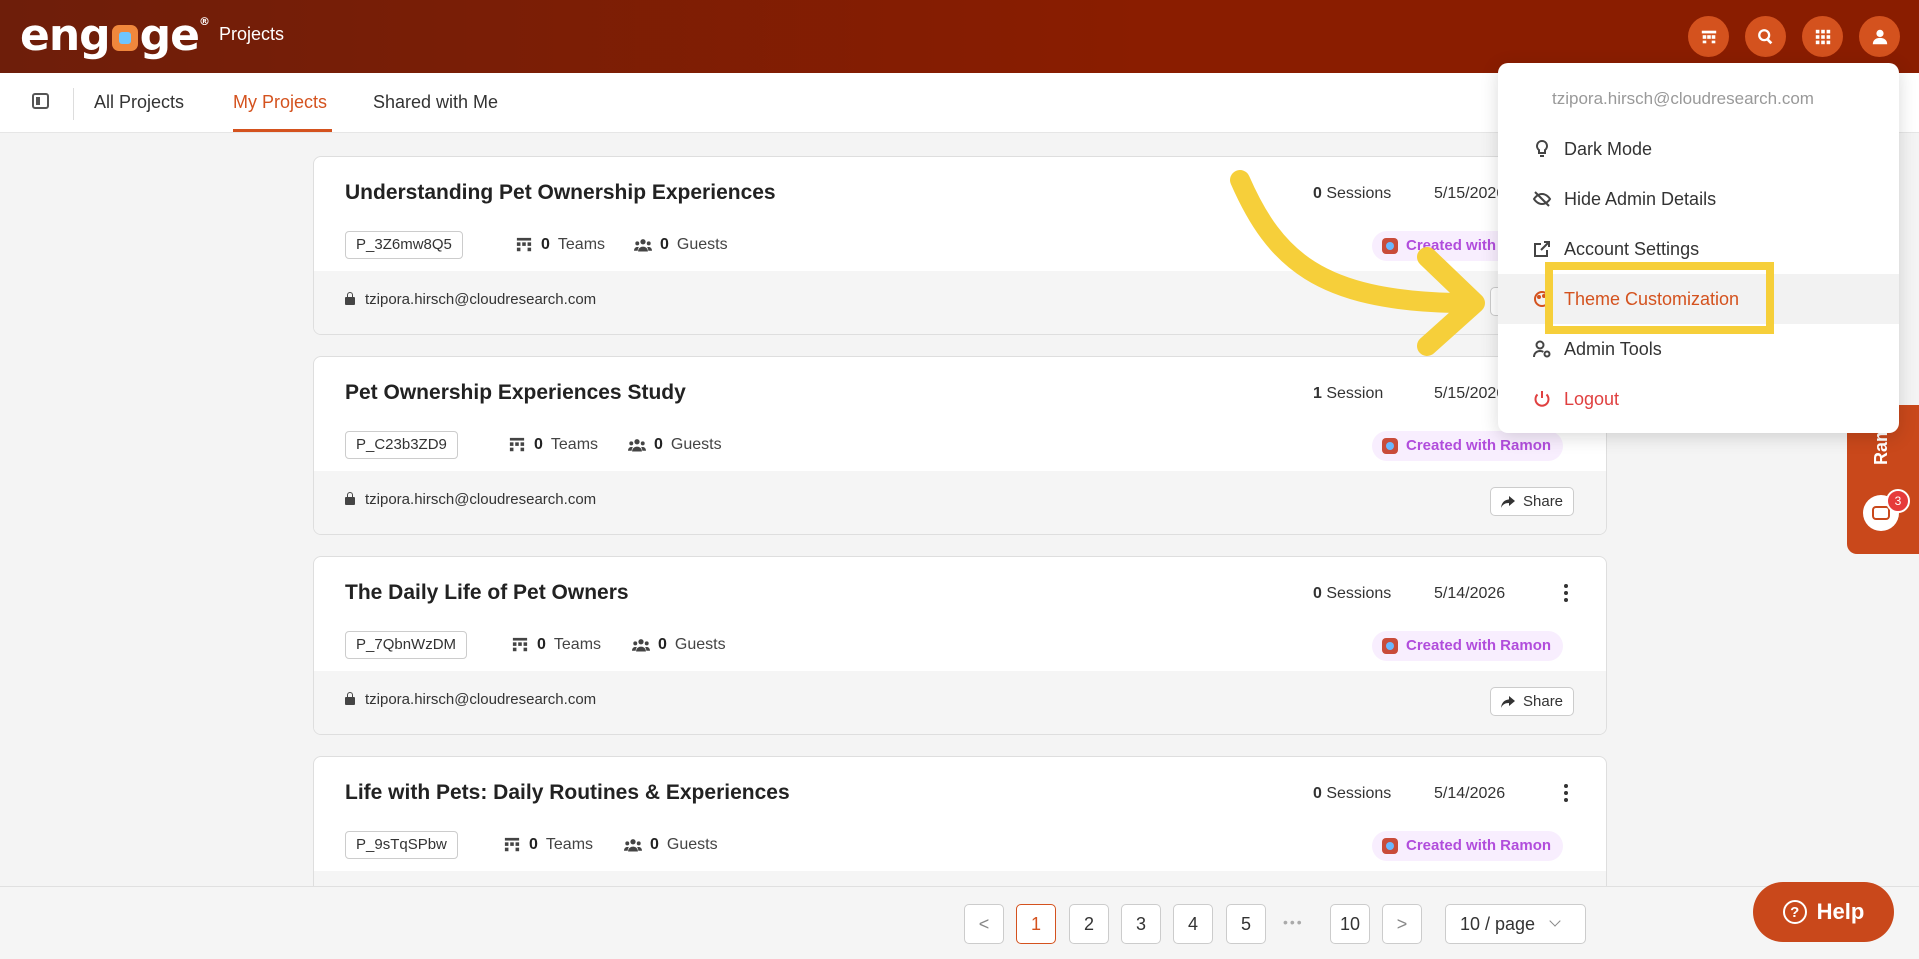 Image resolution: width=1919 pixels, height=959 pixels. I want to click on eye-off-icon, so click(1542, 199).